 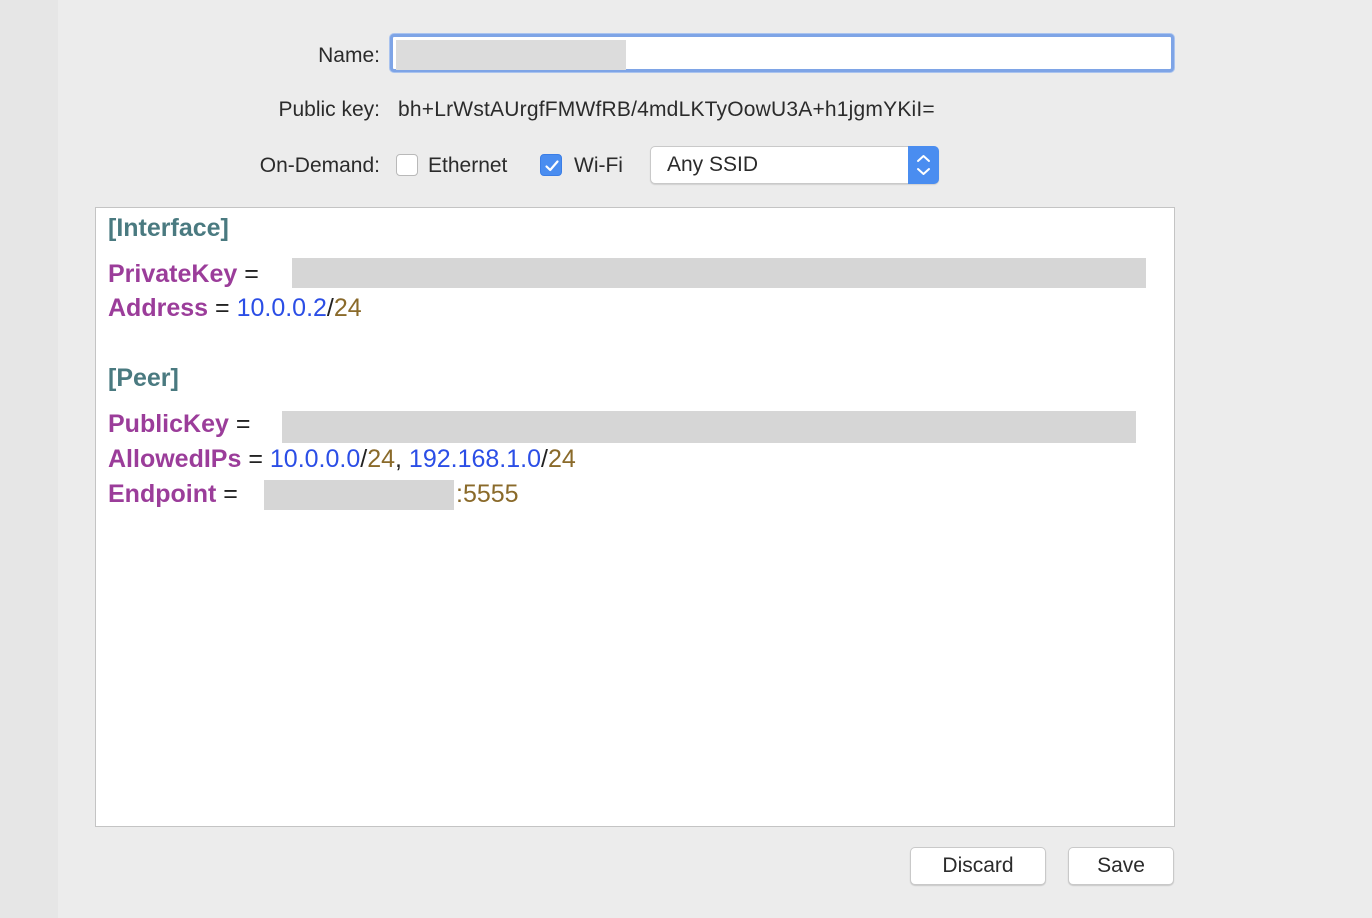 I want to click on ethernet-label: Ethernet, so click(x=467, y=166).